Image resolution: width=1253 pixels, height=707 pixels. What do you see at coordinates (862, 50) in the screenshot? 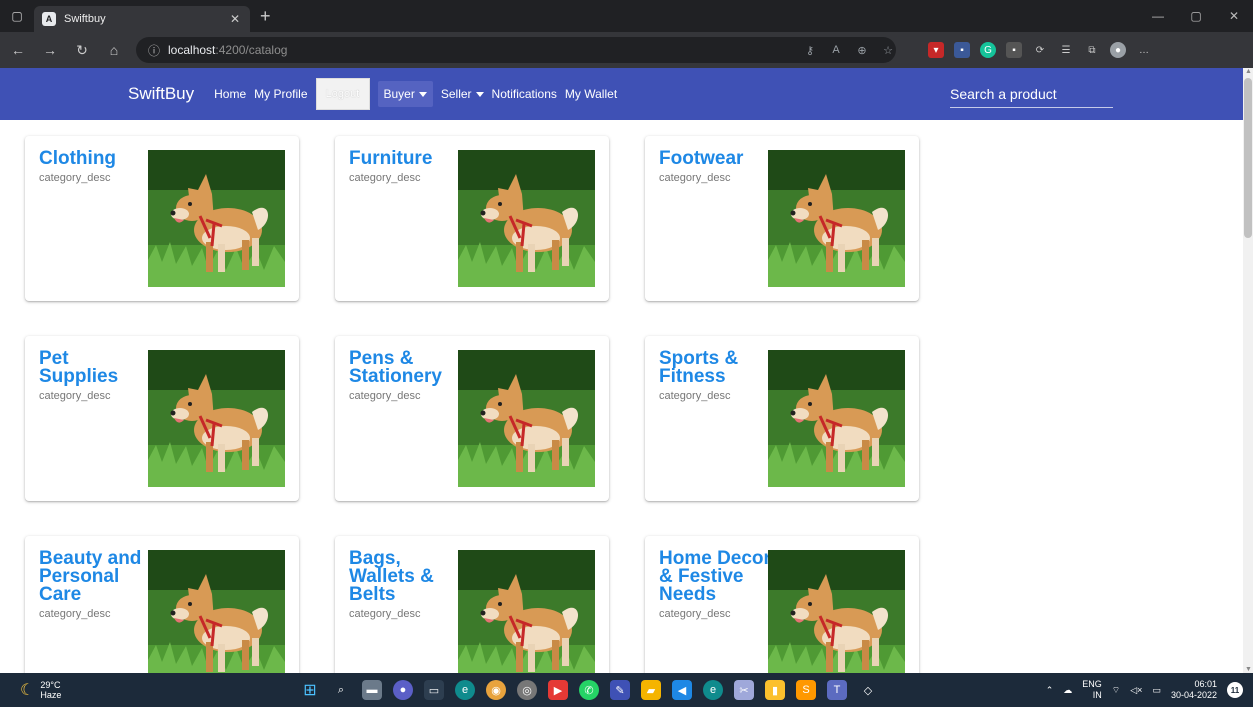
I see `zoom-icon: ⊕` at bounding box center [862, 50].